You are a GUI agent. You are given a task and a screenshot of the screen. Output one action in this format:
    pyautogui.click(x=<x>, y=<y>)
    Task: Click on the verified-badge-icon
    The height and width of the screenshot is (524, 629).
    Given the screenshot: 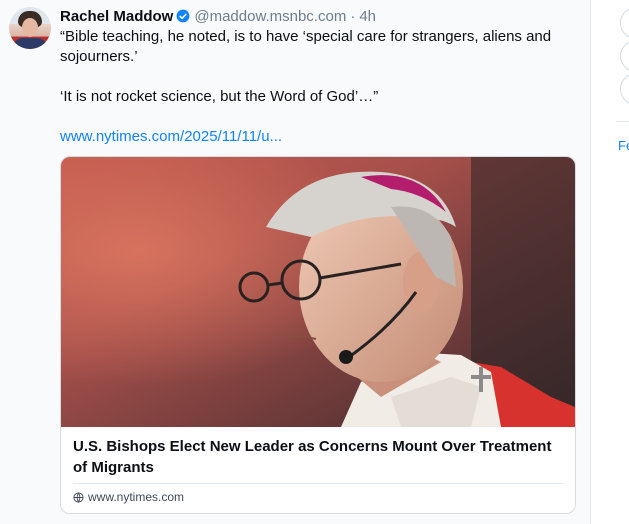 What is the action you would take?
    pyautogui.click(x=183, y=16)
    